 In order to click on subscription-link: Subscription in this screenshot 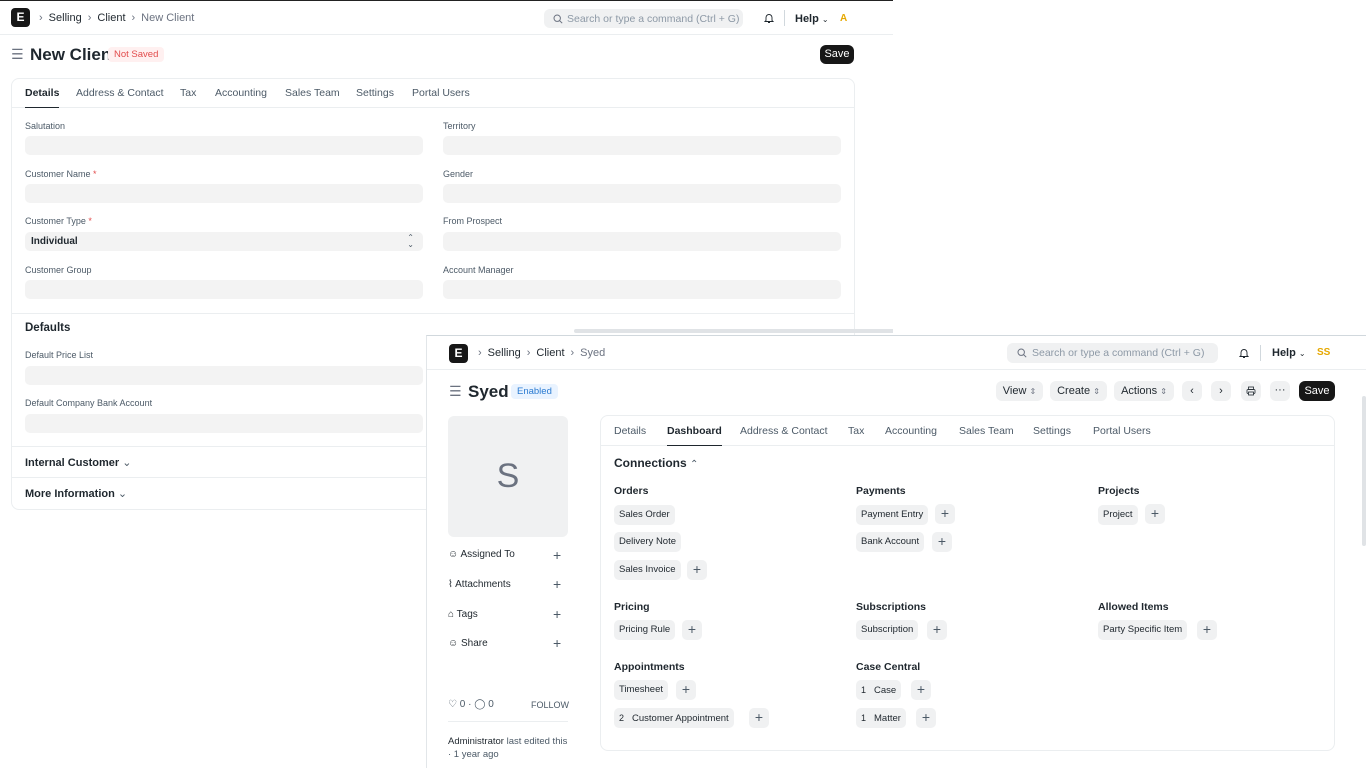, I will do `click(887, 630)`.